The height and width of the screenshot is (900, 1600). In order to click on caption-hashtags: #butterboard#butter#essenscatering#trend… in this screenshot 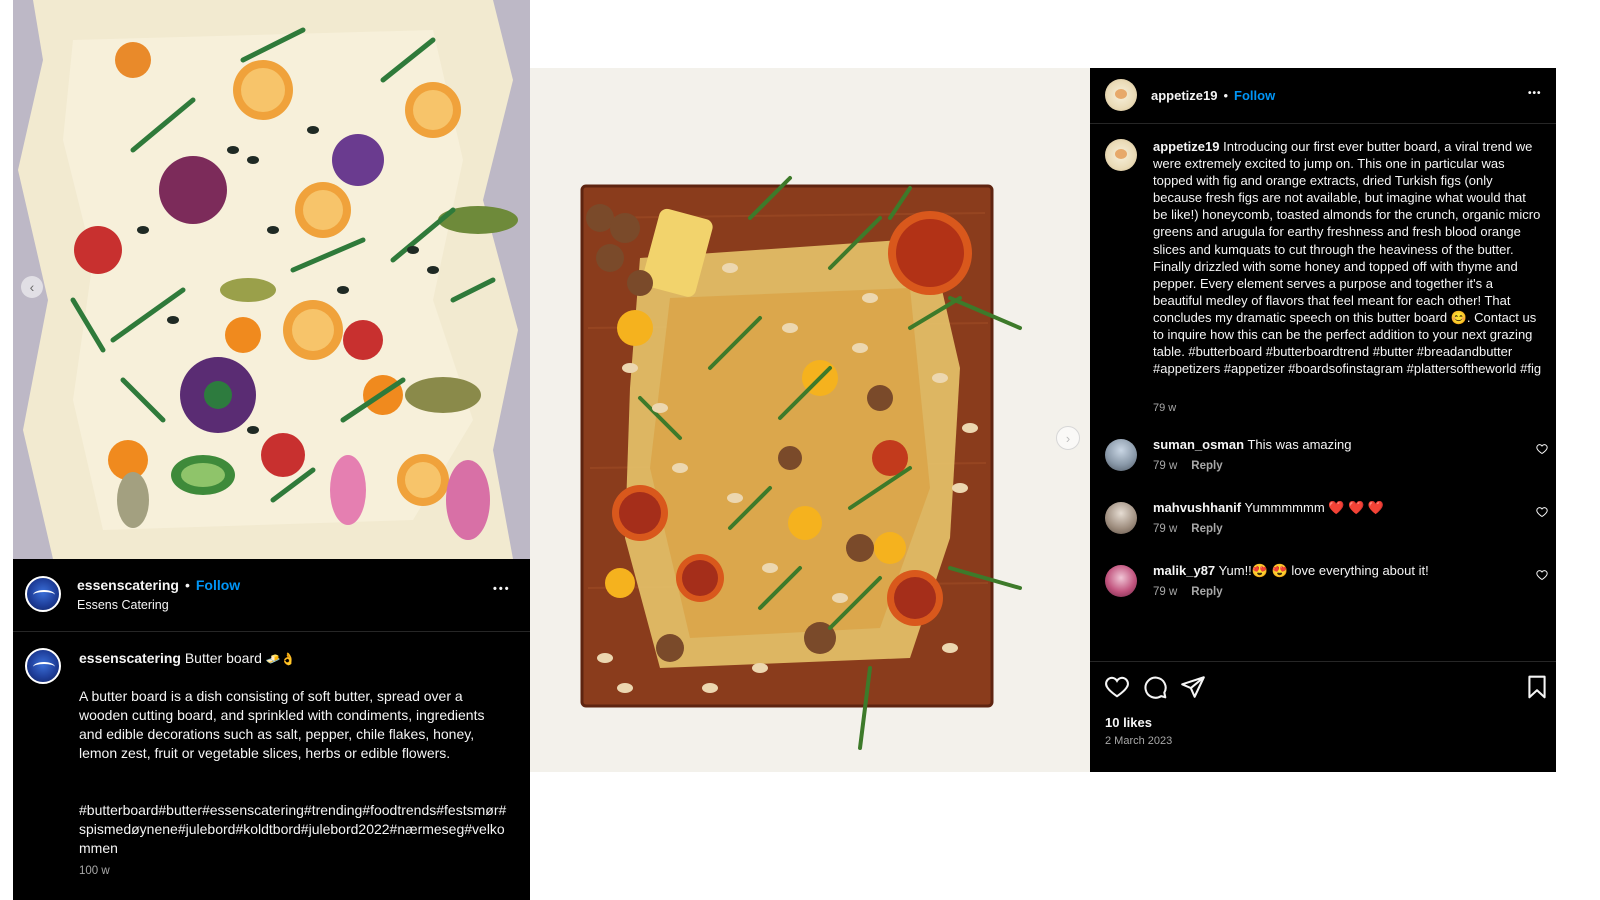, I will do `click(293, 829)`.